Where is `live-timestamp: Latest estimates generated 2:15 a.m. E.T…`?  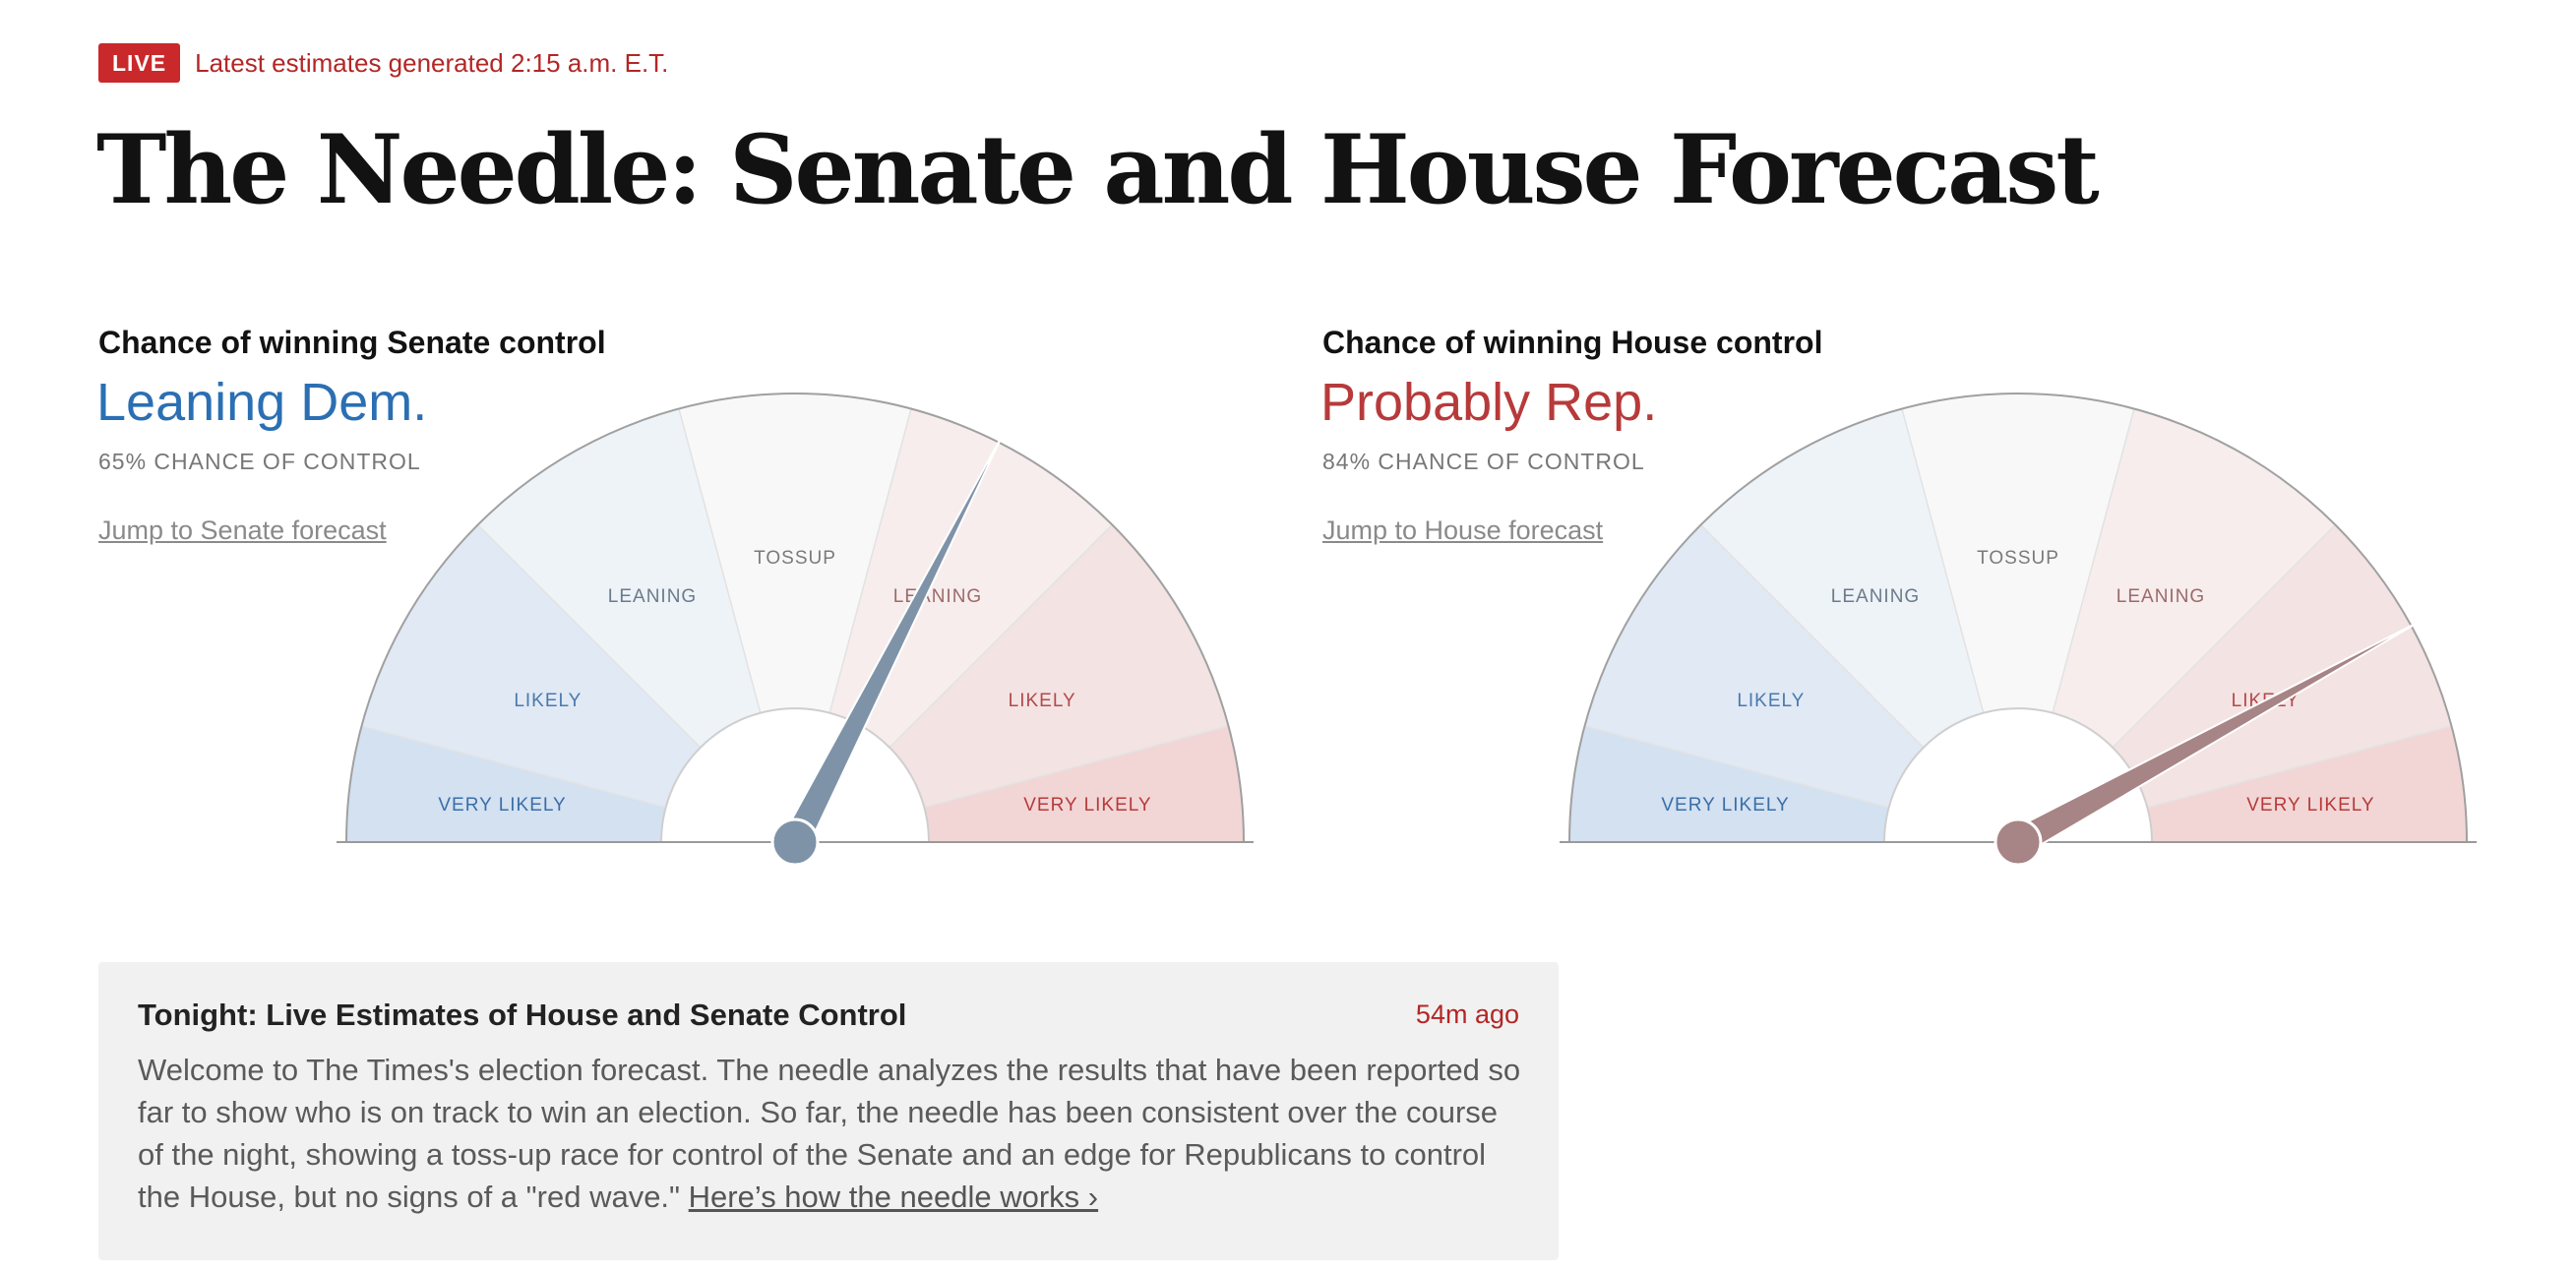 live-timestamp: Latest estimates generated 2:15 a.m. E.T… is located at coordinates (432, 63).